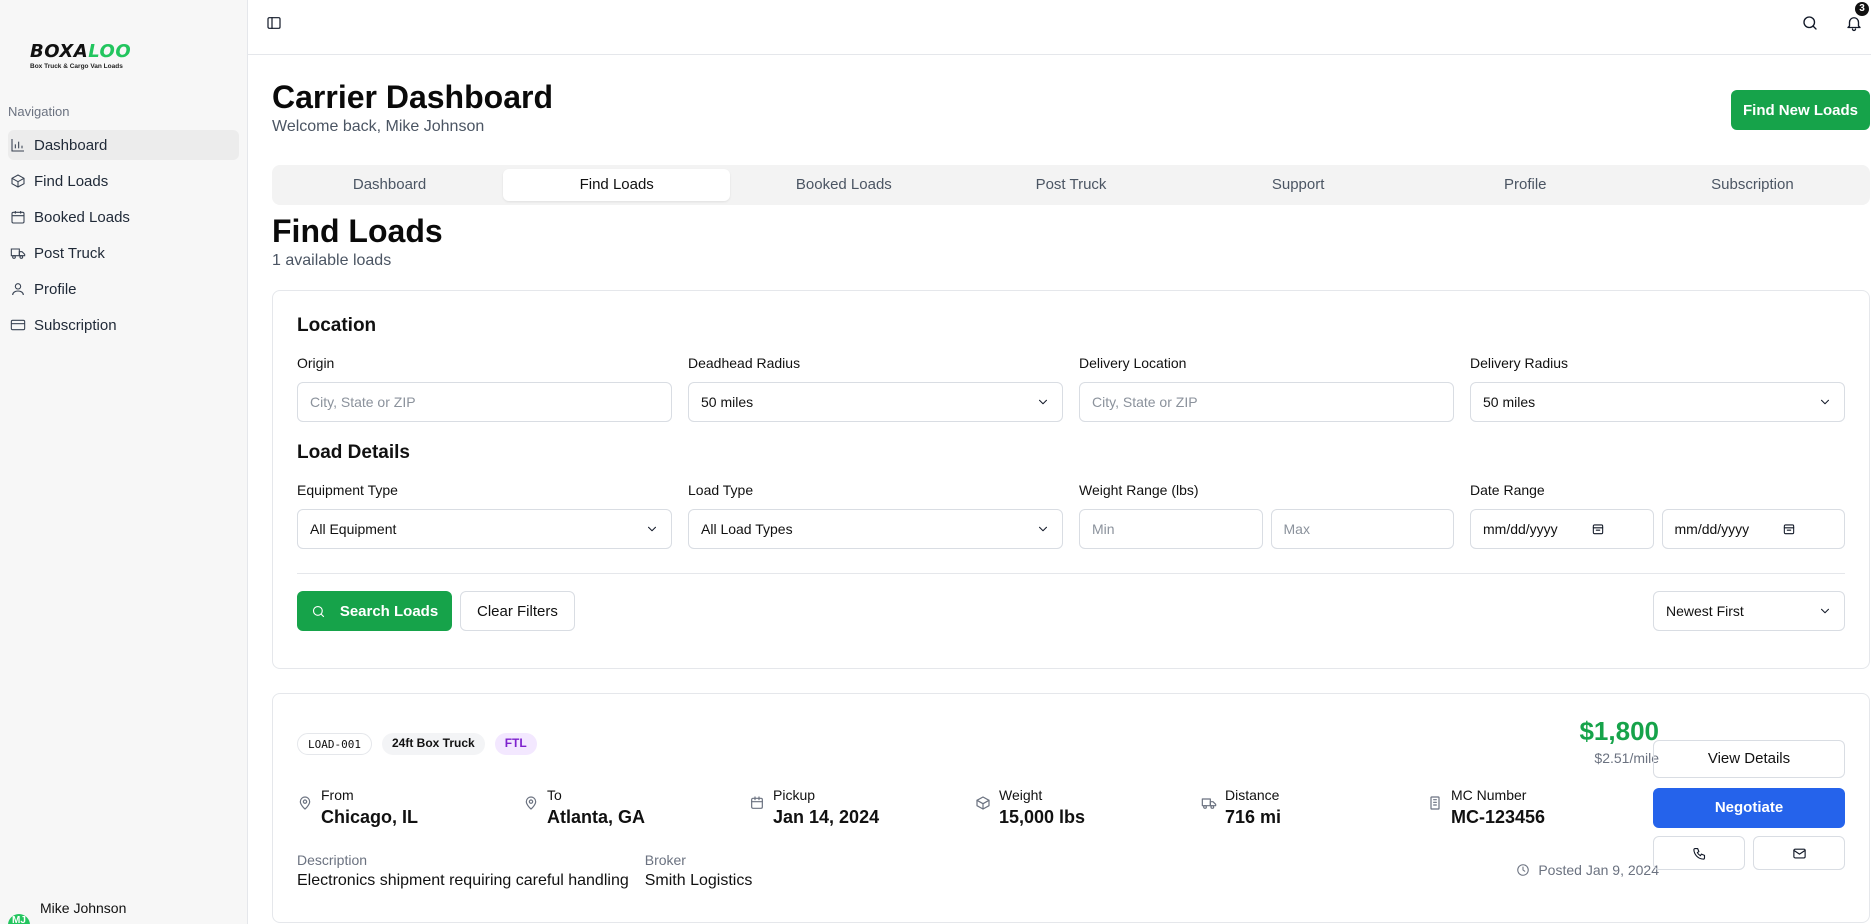  I want to click on call-button, so click(1699, 853).